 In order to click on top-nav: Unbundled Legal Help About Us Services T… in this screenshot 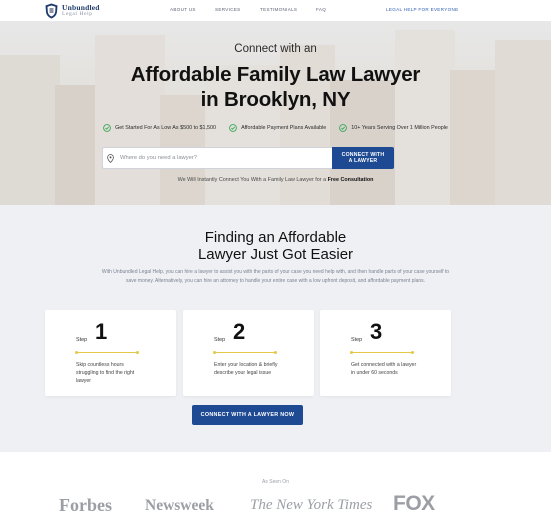, I will do `click(275, 11)`.